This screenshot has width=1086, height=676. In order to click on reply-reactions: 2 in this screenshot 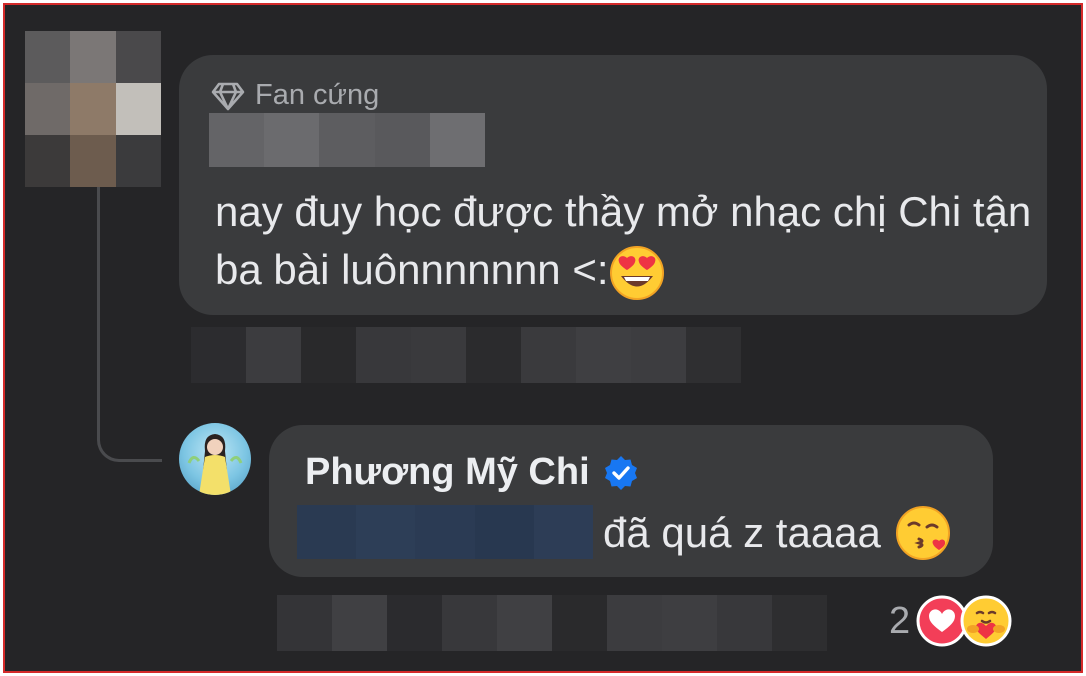, I will do `click(950, 621)`.